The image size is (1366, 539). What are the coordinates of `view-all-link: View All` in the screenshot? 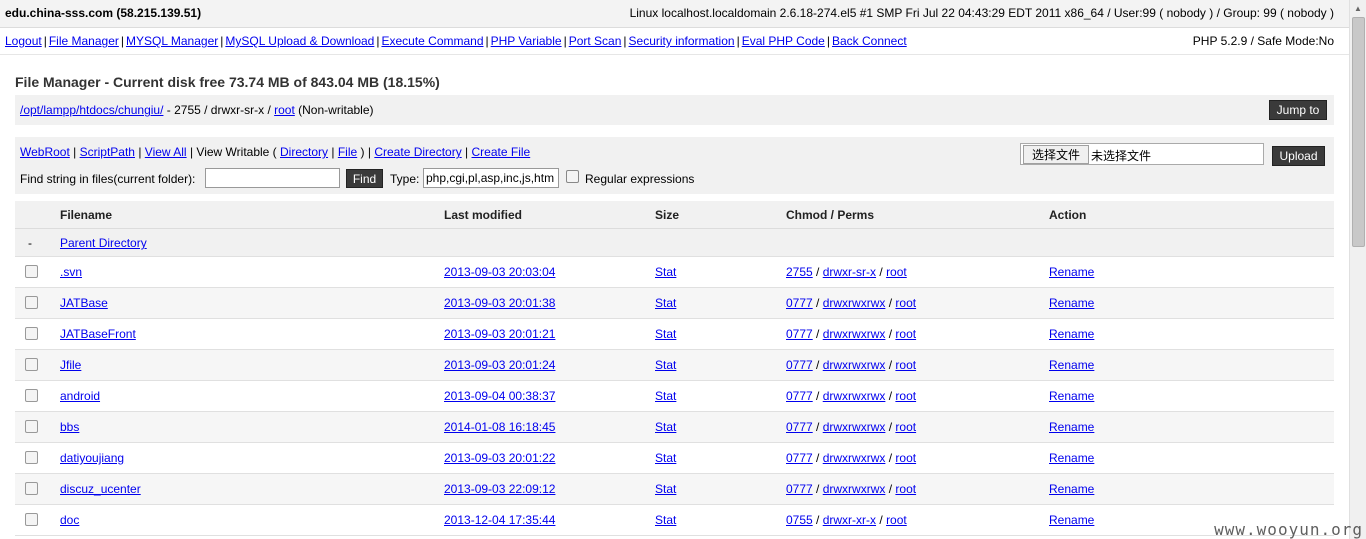 It's located at (166, 152).